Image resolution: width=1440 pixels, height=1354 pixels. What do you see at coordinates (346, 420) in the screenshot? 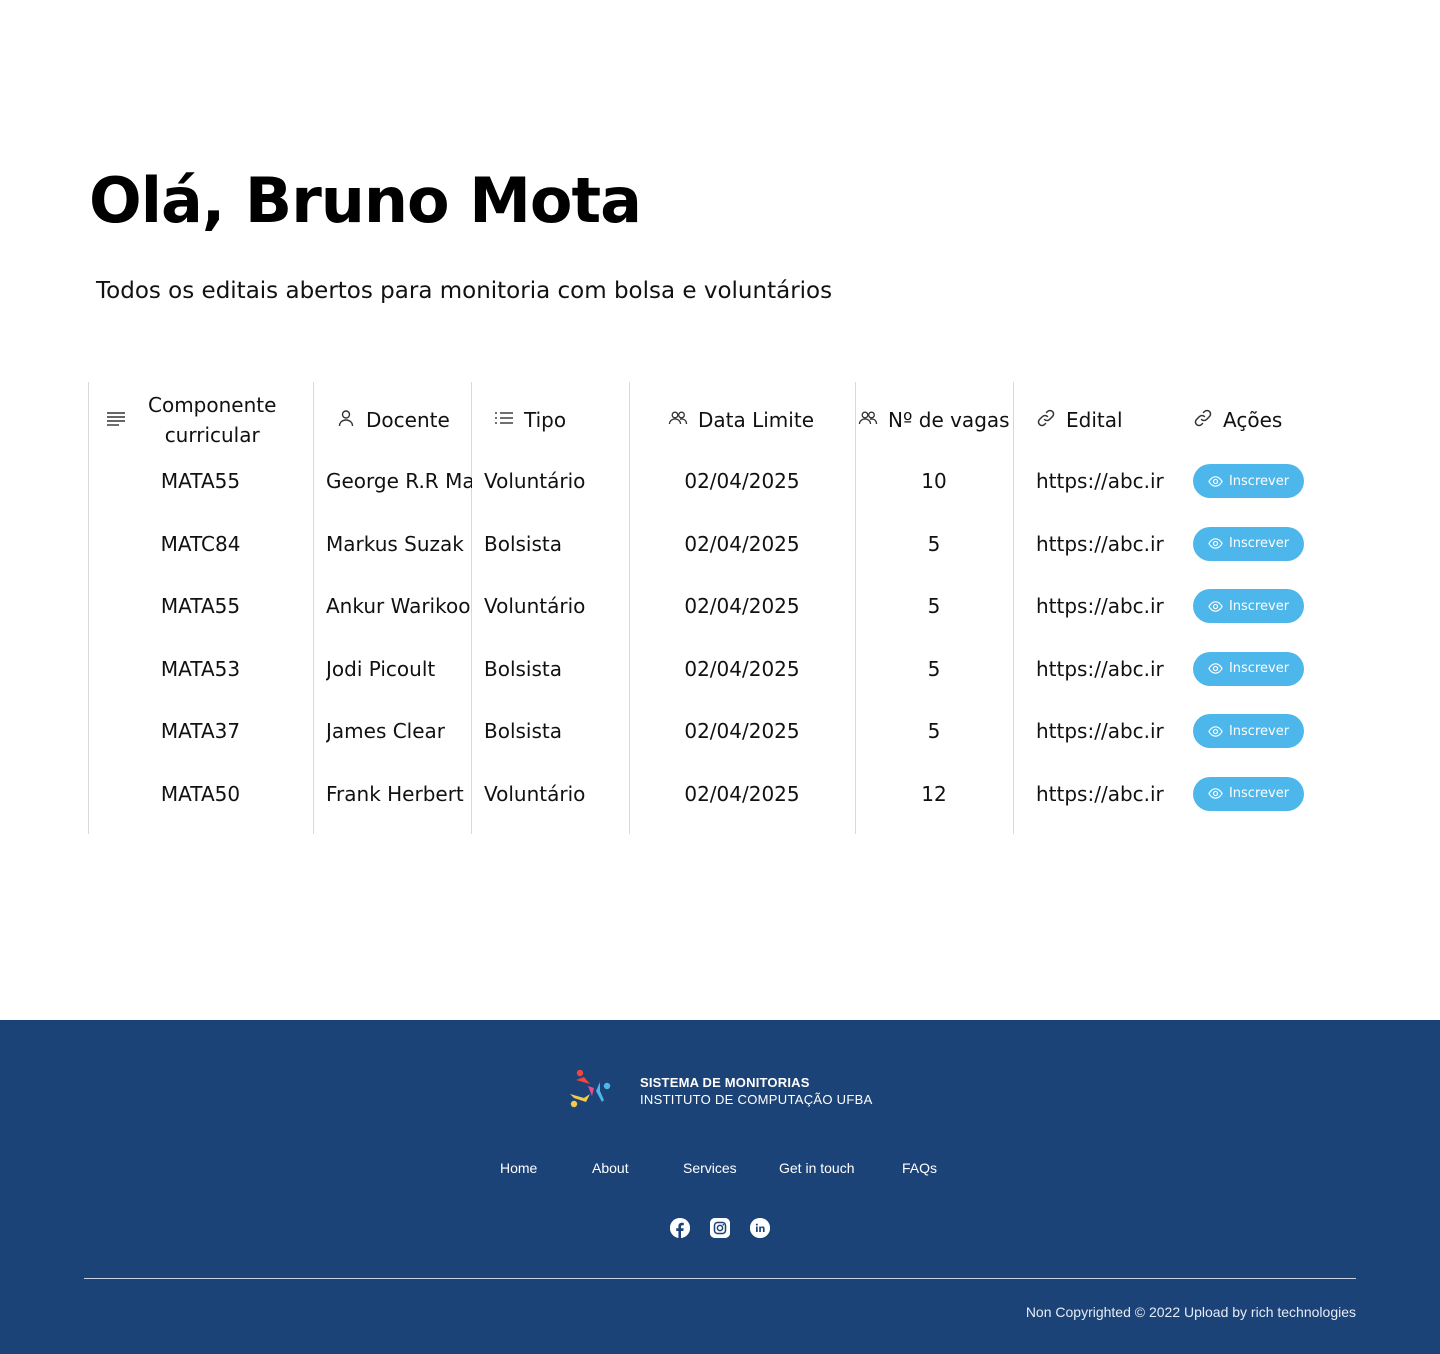
I see `user-icon` at bounding box center [346, 420].